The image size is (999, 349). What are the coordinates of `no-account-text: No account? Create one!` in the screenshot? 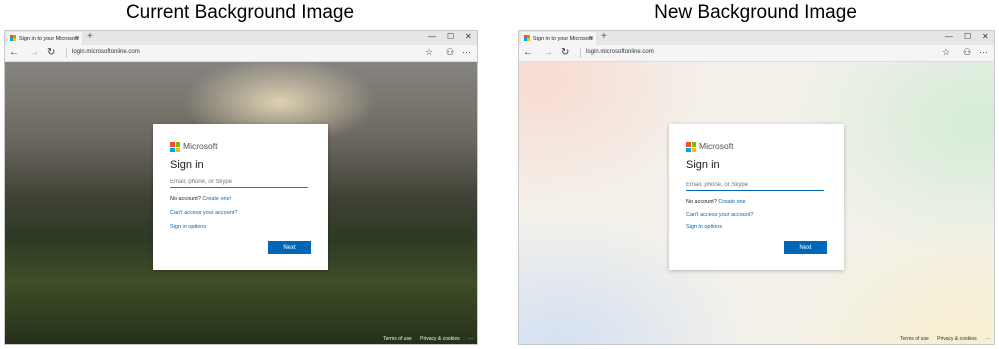 It's located at (200, 199).